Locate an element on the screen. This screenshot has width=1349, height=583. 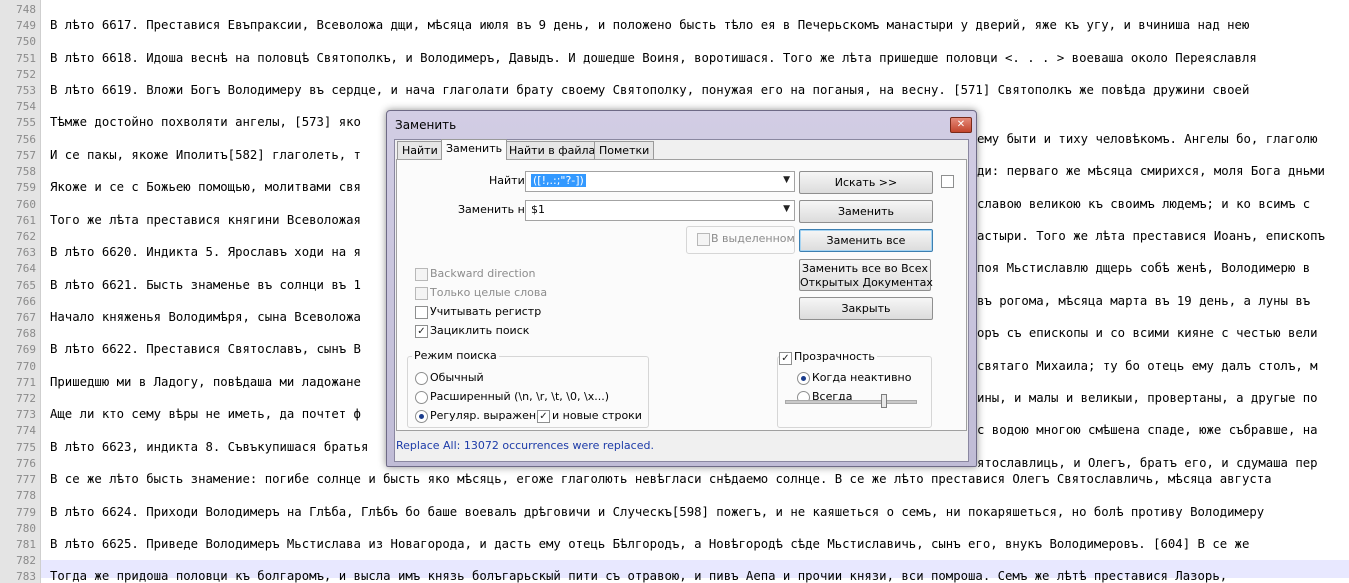
replace-all-open-docs-line1: Заменить все во Всех is located at coordinates (865, 268).